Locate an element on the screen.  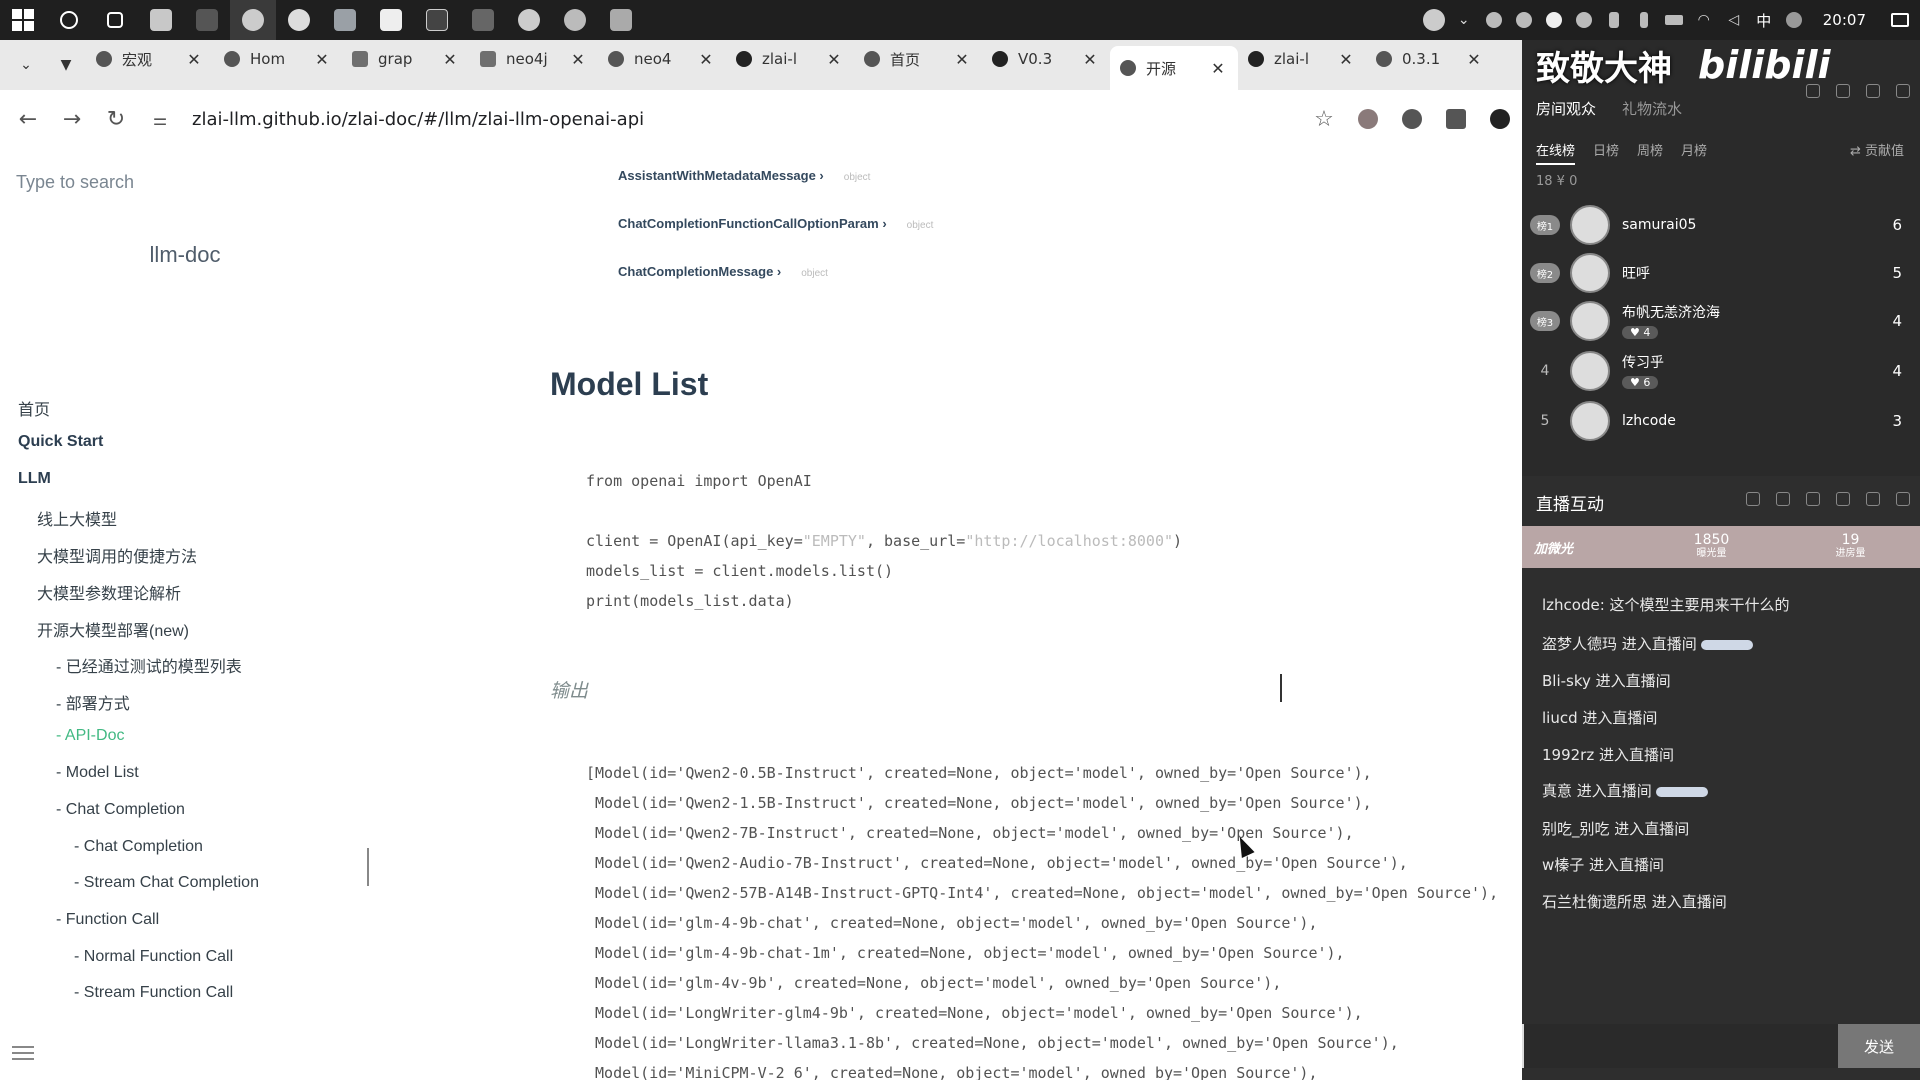
taskbar-obs is located at coordinates (253, 20).